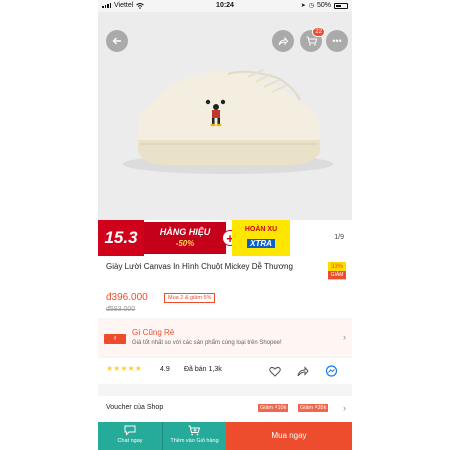 This screenshot has height=450, width=450. What do you see at coordinates (130, 441) in the screenshot?
I see `chat-label: Chat ngay` at bounding box center [130, 441].